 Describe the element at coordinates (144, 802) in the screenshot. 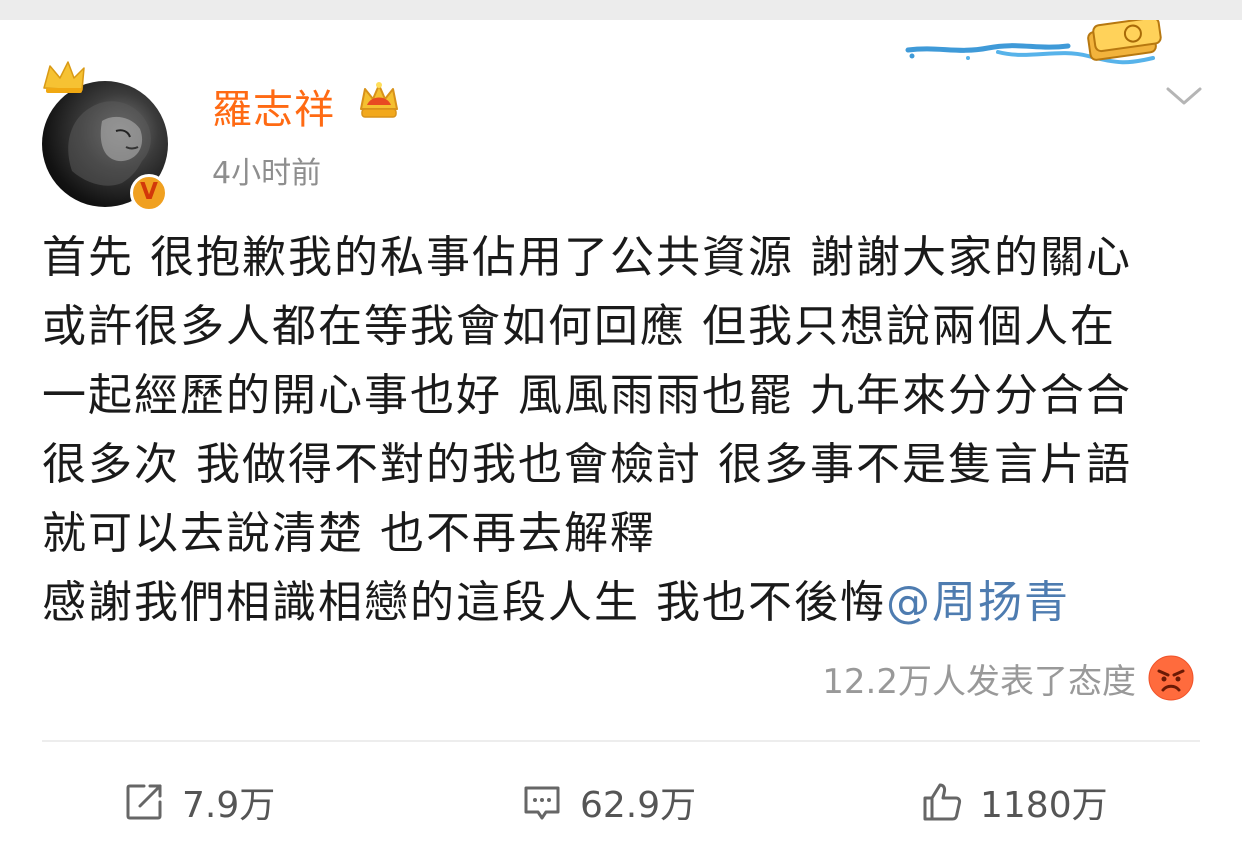

I see `repost-icon` at that location.